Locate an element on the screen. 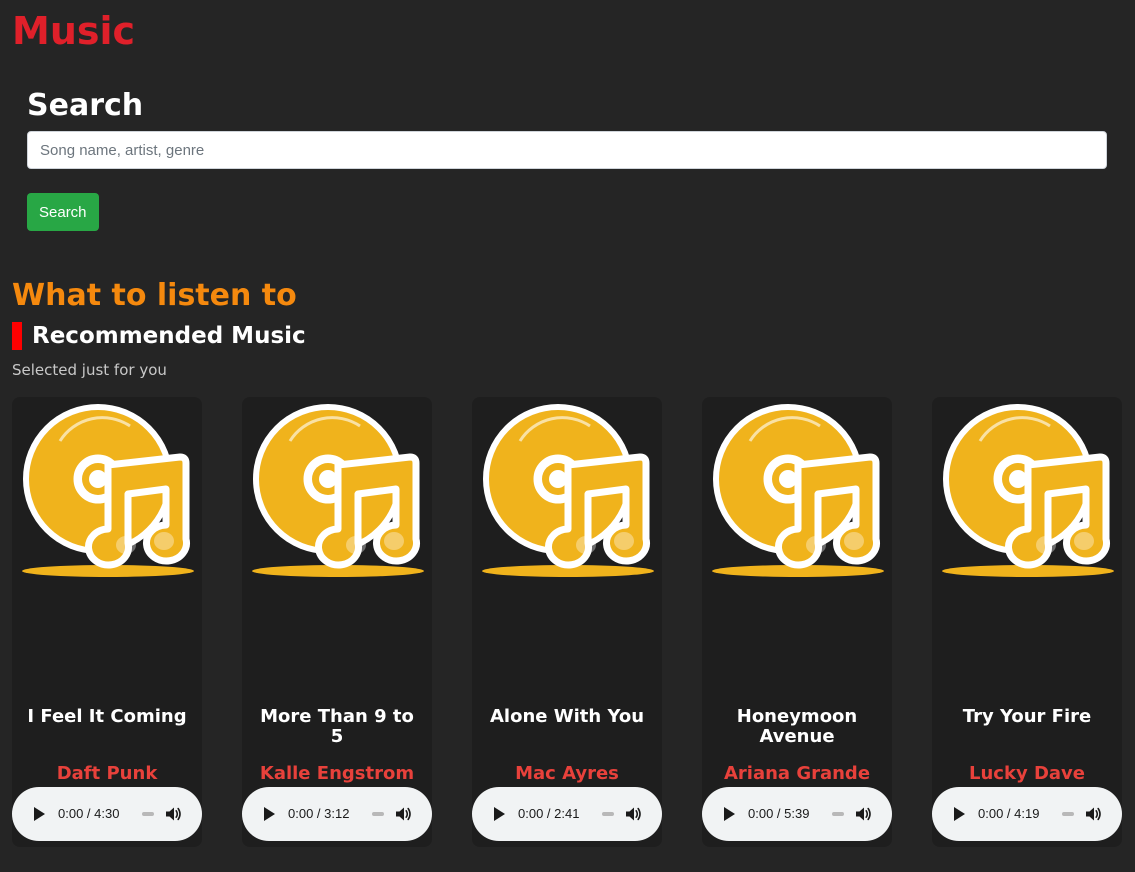  recommended-heading: Recommended Music is located at coordinates (159, 336).